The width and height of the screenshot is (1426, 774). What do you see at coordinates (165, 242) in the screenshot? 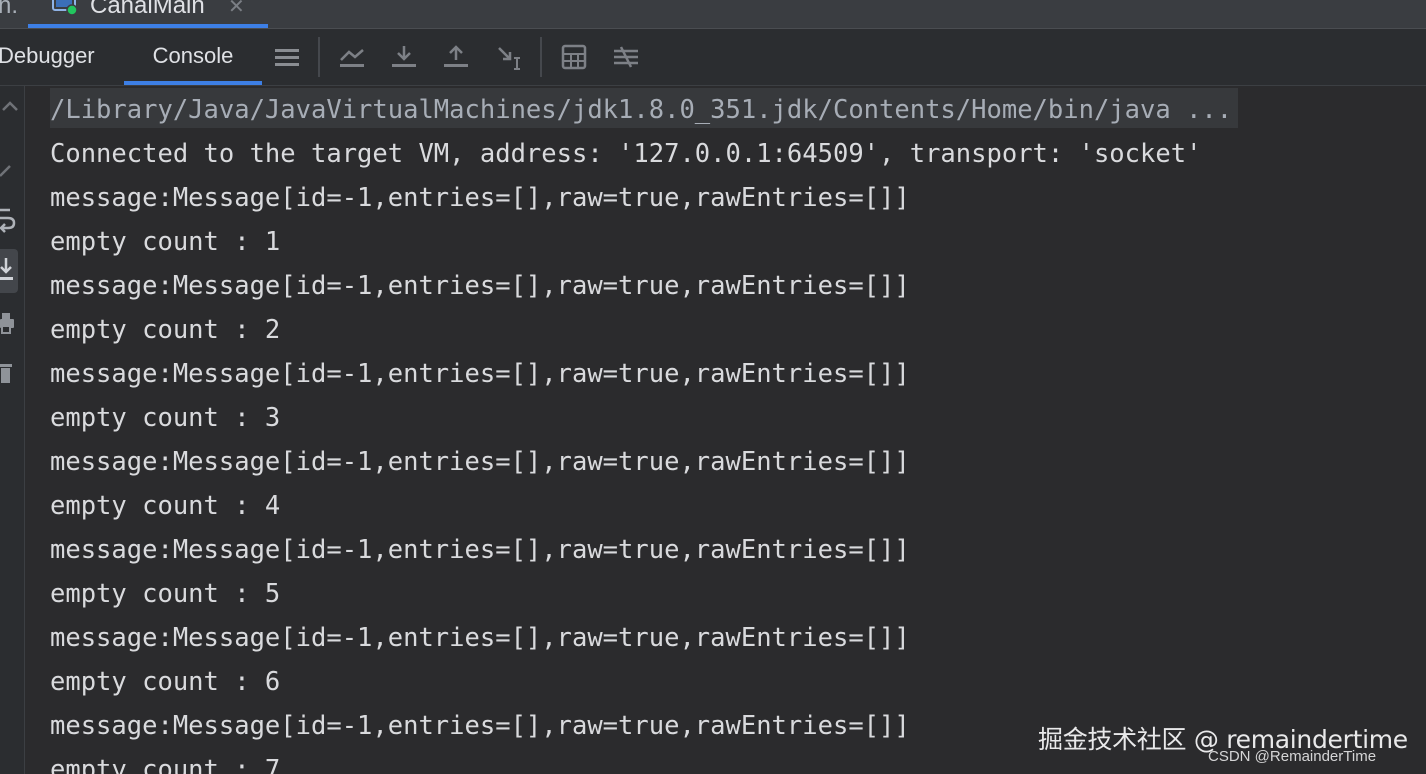
I see `console-line: empty count : 1` at bounding box center [165, 242].